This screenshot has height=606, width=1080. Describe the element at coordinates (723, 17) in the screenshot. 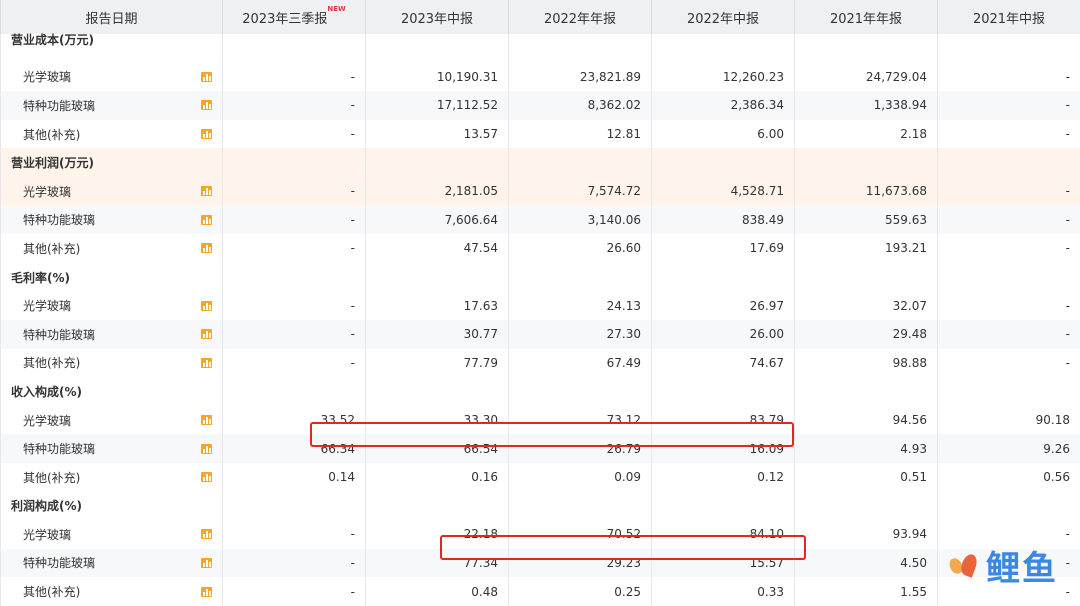

I see `header-col-3: 2022年中报` at that location.